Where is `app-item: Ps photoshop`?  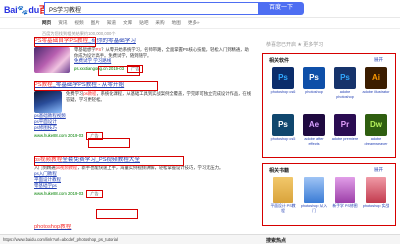 app-item: Ps photoshop is located at coordinates (314, 81).